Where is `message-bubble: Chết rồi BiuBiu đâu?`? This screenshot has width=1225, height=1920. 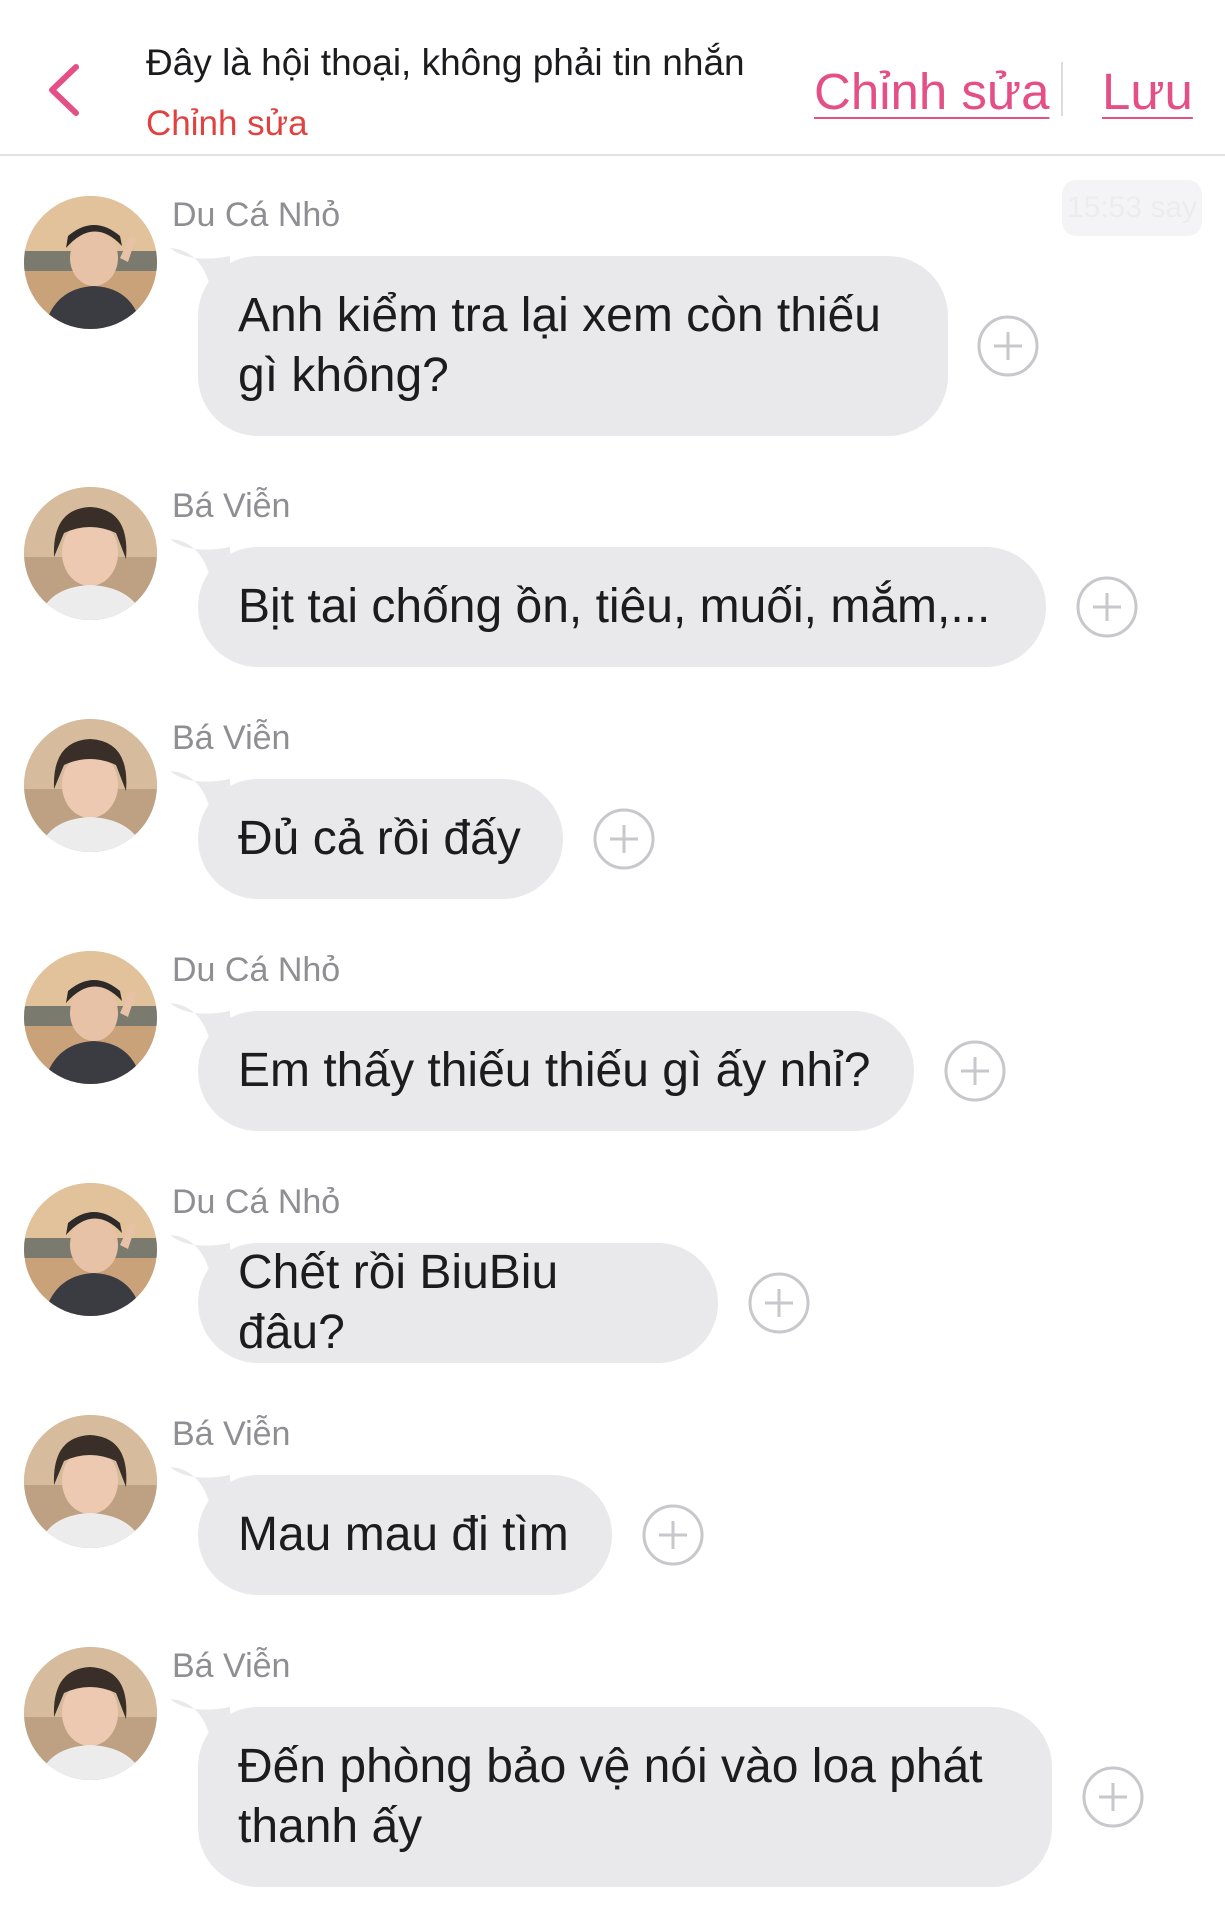
message-bubble: Chết rồi BiuBiu đâu? is located at coordinates (458, 1303).